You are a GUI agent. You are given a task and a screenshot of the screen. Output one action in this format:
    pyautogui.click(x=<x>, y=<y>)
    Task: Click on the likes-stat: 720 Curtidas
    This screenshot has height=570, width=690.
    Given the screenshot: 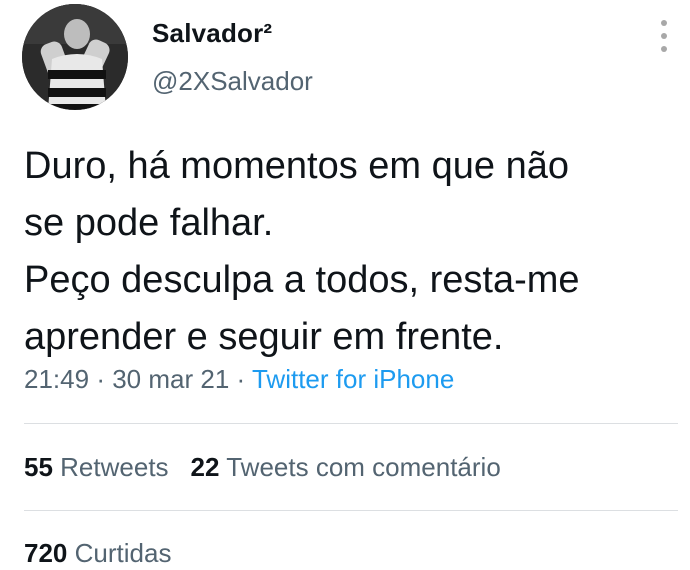 What is the action you would take?
    pyautogui.click(x=97, y=553)
    